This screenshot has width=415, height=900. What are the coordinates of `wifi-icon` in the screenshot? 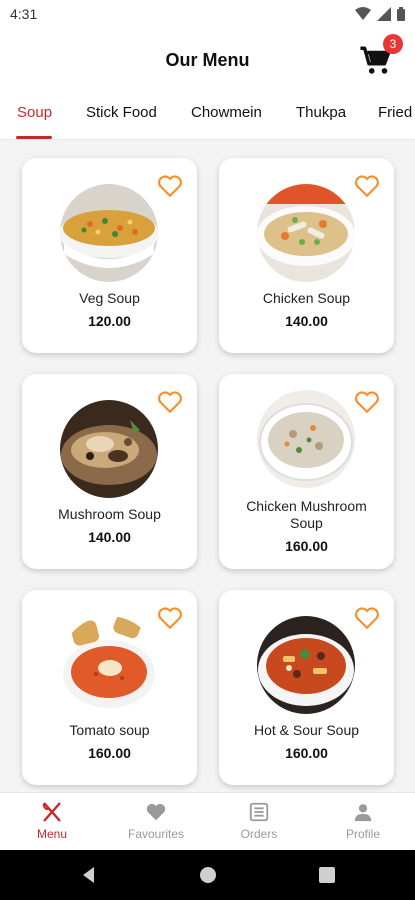 It's located at (363, 13).